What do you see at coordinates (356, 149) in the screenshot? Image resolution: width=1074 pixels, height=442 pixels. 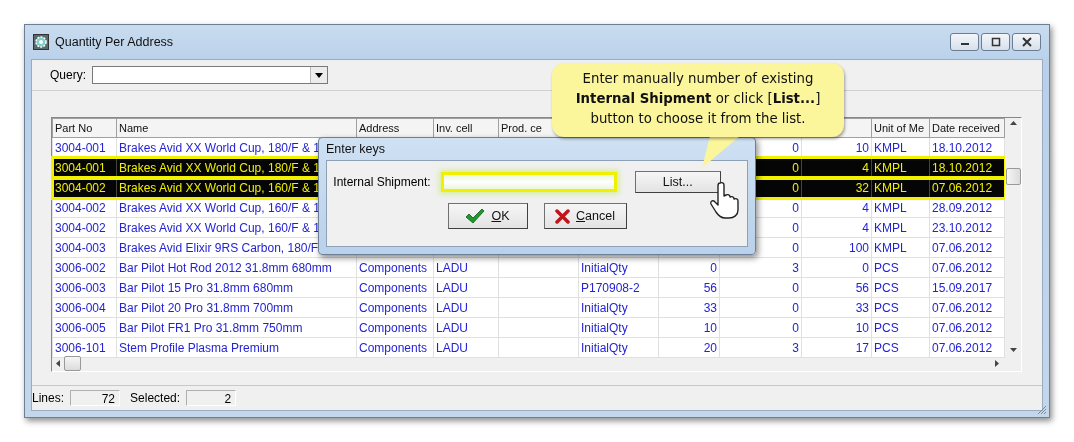 I see `dialog-title: Enter keys` at bounding box center [356, 149].